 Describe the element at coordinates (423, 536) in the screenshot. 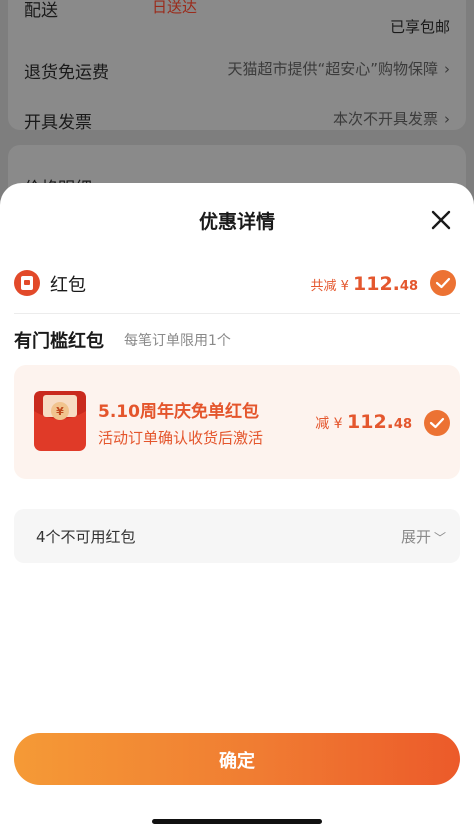

I see `expand-toggle: 展开 ﹀` at that location.